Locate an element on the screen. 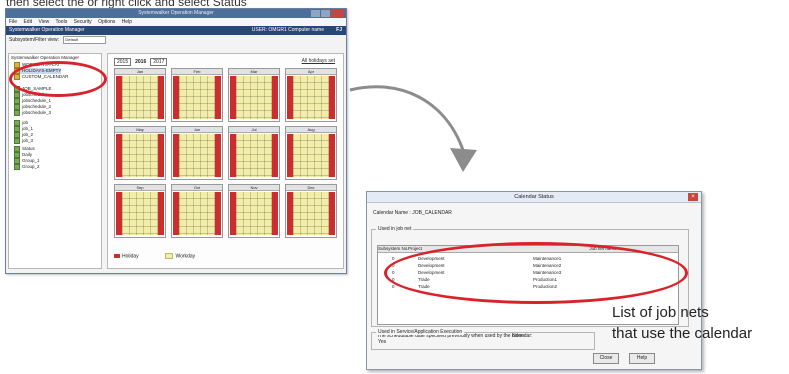 This screenshot has width=789, height=374. highlight-ellipse-jobnets is located at coordinates (536, 273).